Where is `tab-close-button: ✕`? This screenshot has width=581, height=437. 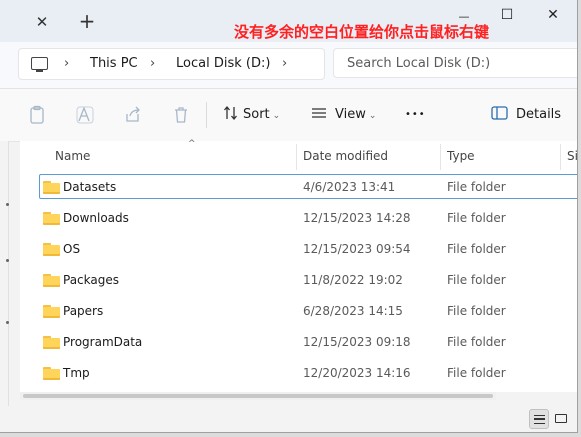 tab-close-button: ✕ is located at coordinates (42, 22).